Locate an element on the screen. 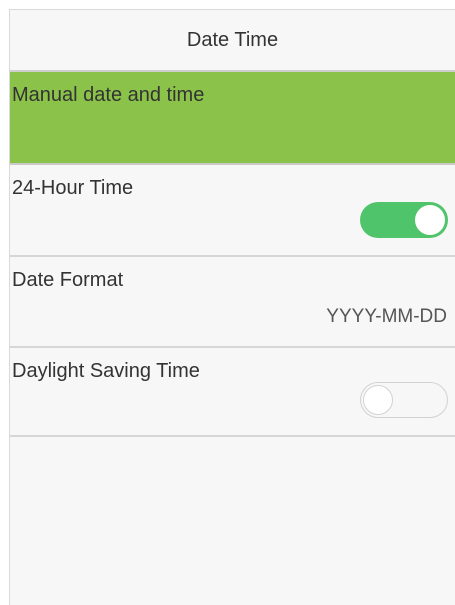 This screenshot has width=455, height=605. date-format-item: Date Format YYYY-MM-DD is located at coordinates (232, 302).